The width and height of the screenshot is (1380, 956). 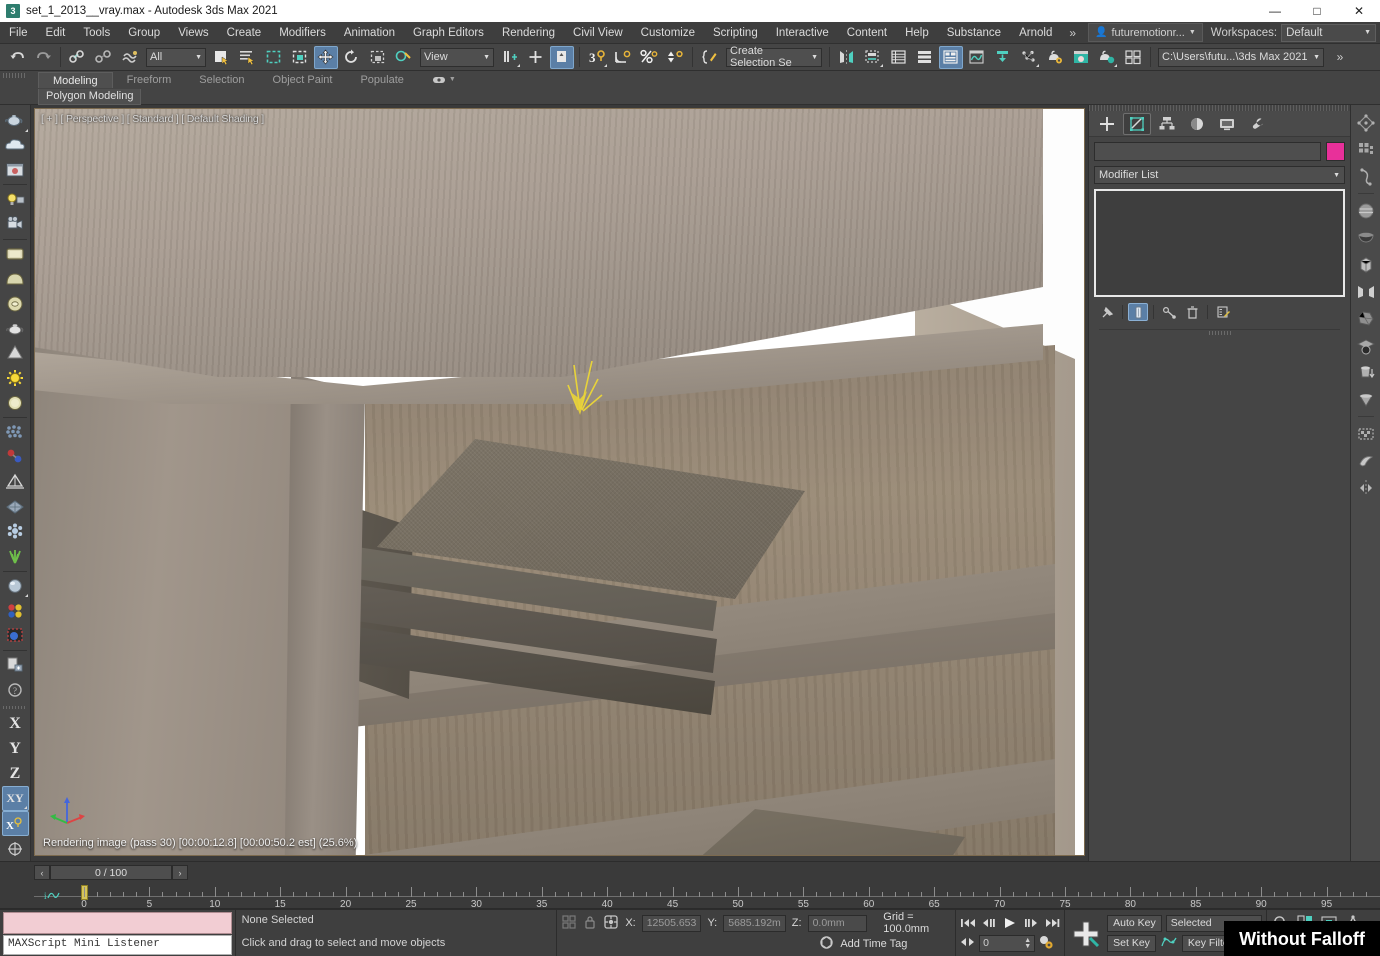 What do you see at coordinates (668, 33) in the screenshot?
I see `menu-customize: Customize` at bounding box center [668, 33].